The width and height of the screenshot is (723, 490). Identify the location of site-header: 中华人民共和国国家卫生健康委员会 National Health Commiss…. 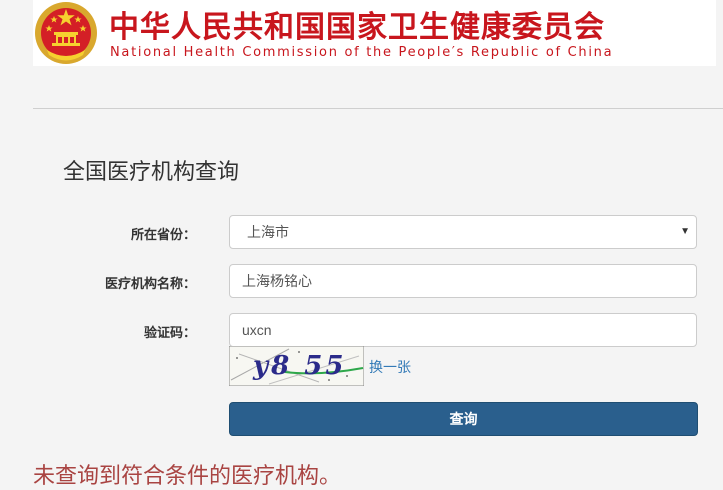
(374, 33).